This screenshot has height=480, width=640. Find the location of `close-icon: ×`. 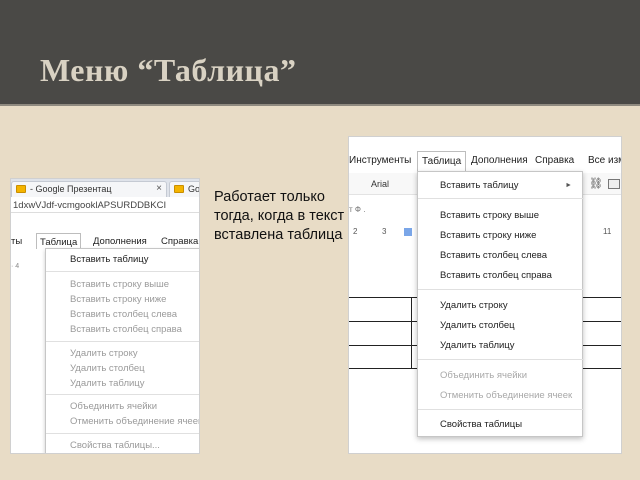

close-icon: × is located at coordinates (159, 188).